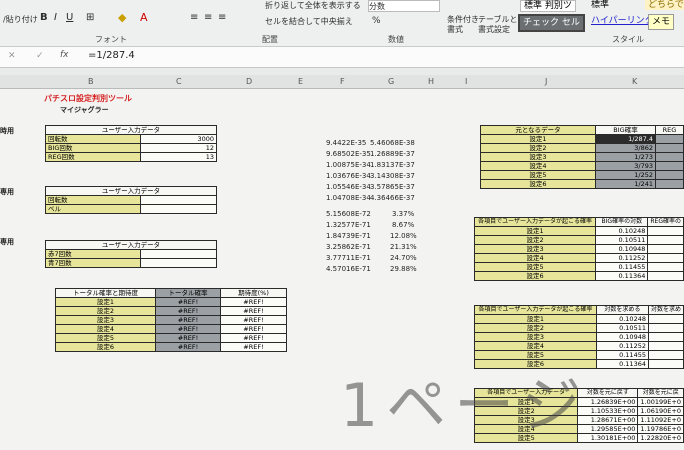 The image size is (684, 450). I want to click on table-cell: 3/862, so click(625, 148).